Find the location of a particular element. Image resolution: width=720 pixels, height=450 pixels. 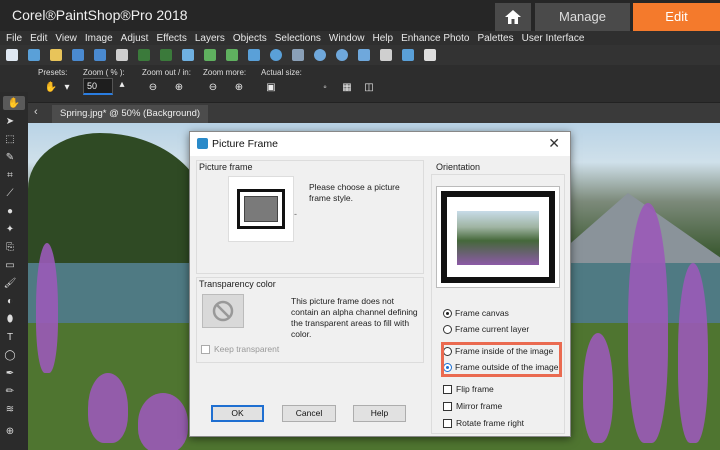

cancel-button: Cancel is located at coordinates (309, 413).